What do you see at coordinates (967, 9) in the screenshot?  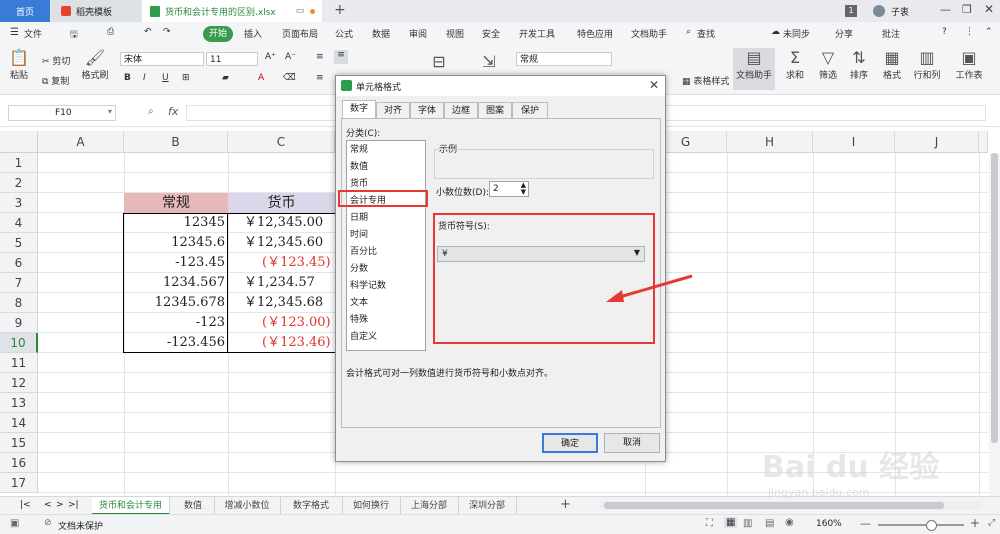 I see `restore-icon: ❐` at bounding box center [967, 9].